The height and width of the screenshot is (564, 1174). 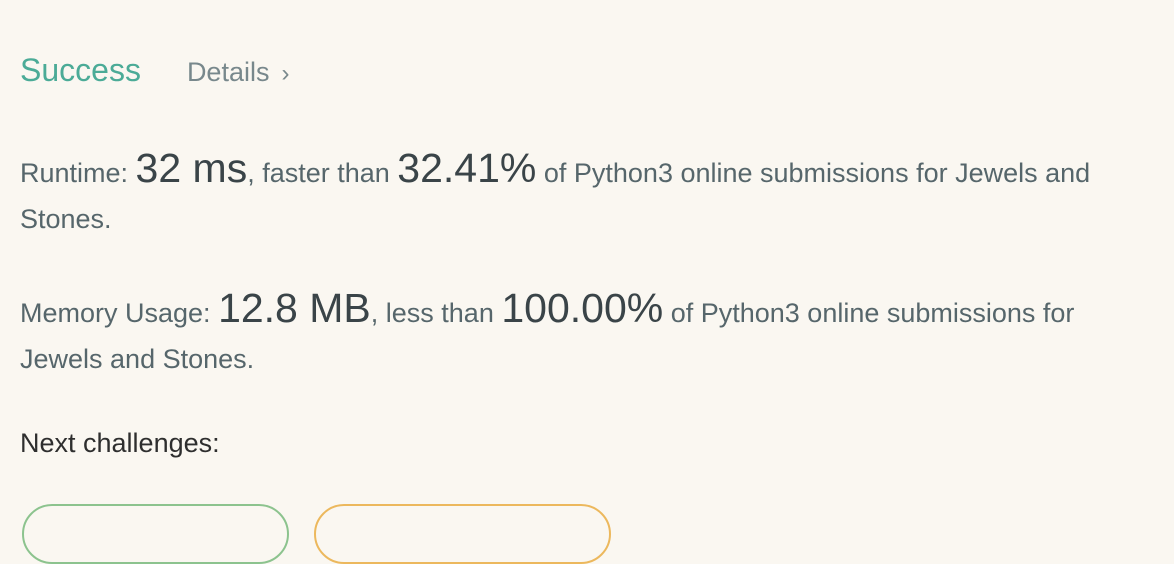 What do you see at coordinates (436, 313) in the screenshot?
I see `memory-middle: , less than` at bounding box center [436, 313].